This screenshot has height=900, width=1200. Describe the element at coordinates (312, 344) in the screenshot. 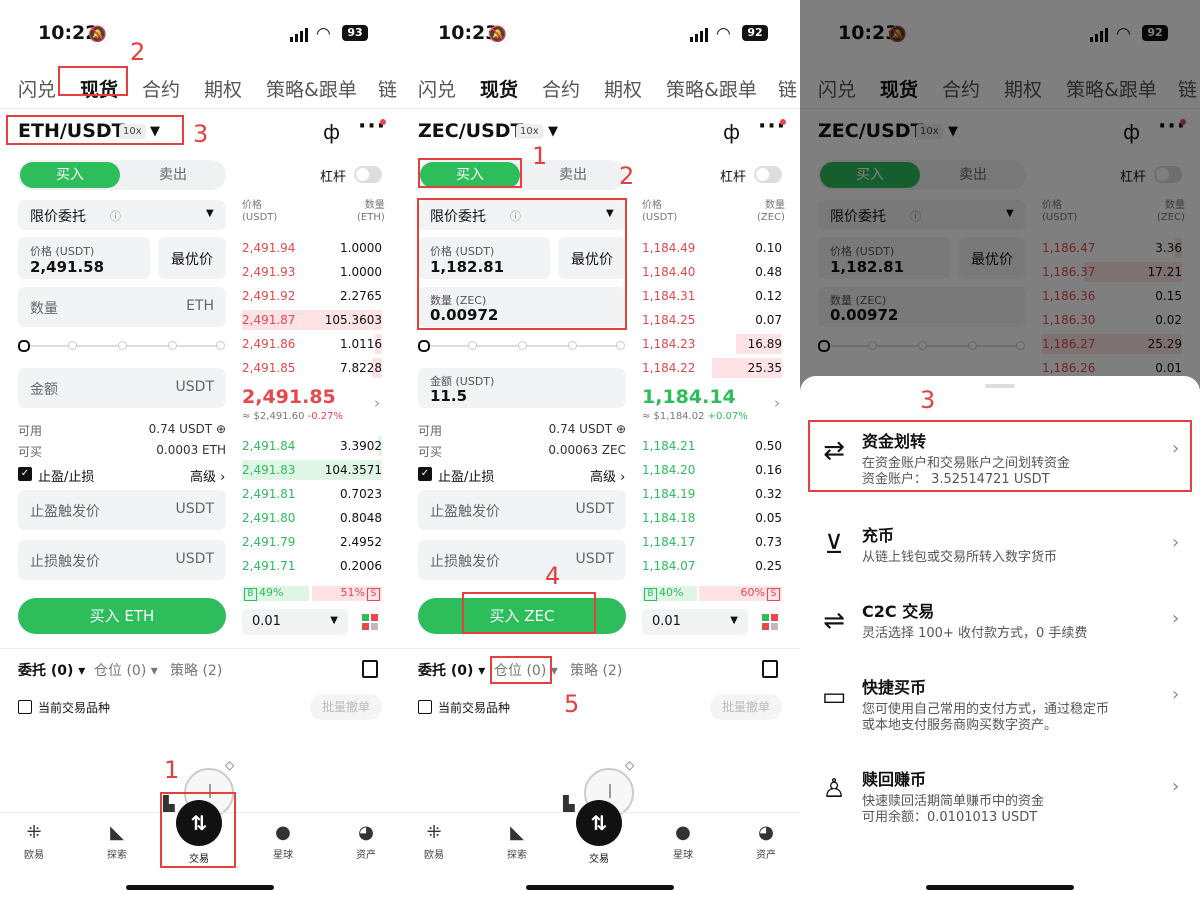

I see `ask-row: 2,491.86 1.0116` at that location.